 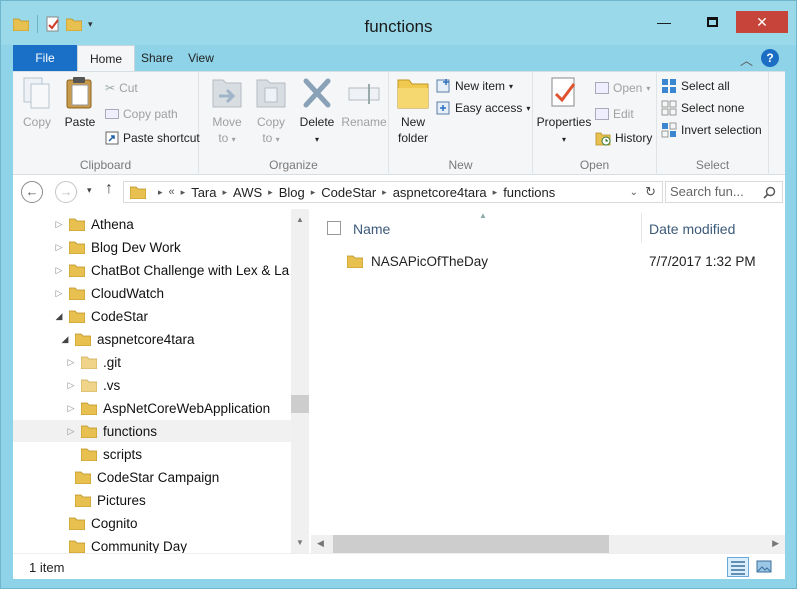 I want to click on new-item-icon, so click(x=443, y=86).